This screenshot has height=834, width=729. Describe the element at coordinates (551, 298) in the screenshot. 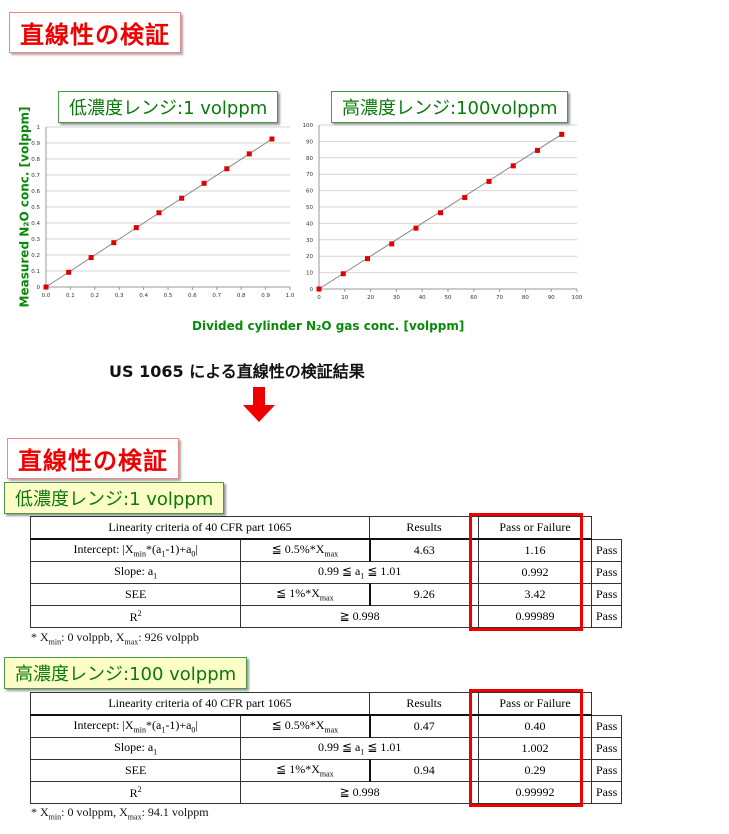

I see `x-tick-label: 90` at that location.